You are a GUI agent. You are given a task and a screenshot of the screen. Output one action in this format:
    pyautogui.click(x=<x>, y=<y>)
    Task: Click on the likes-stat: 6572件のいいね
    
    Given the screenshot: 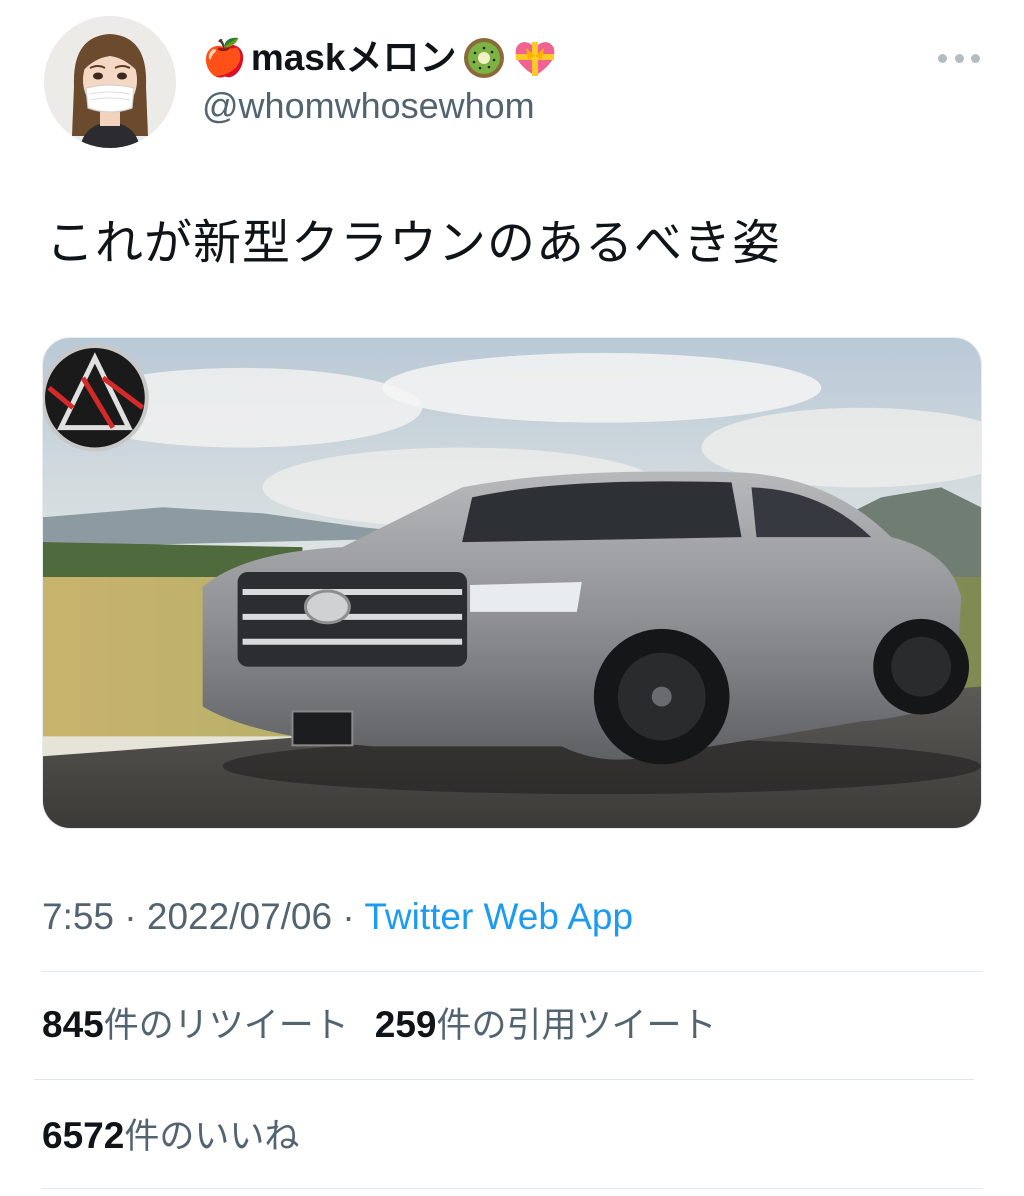 What is the action you would take?
    pyautogui.click(x=170, y=1136)
    